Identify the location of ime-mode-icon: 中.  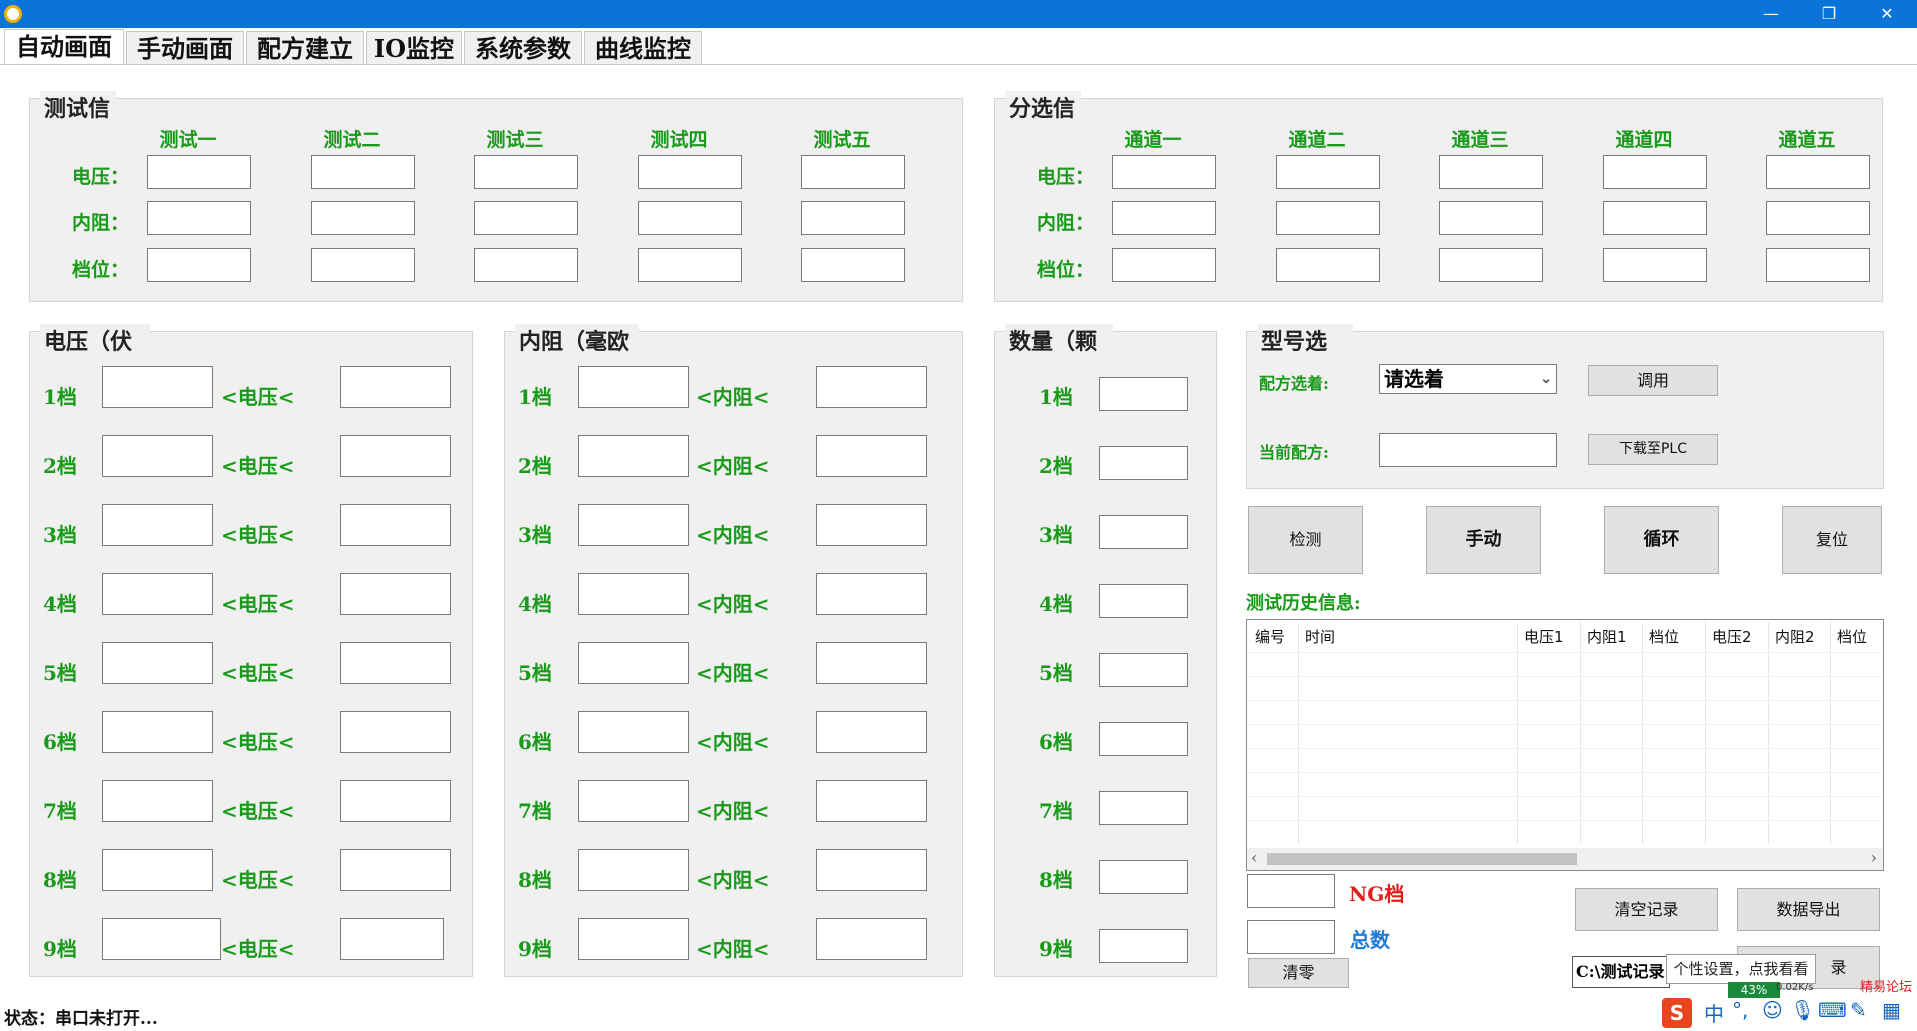
(1714, 1012).